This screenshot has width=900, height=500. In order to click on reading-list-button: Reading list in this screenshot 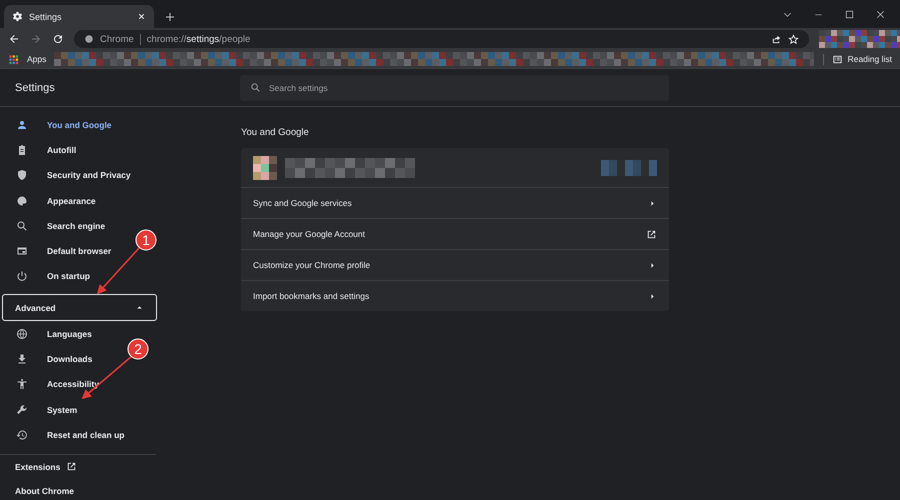, I will do `click(857, 59)`.